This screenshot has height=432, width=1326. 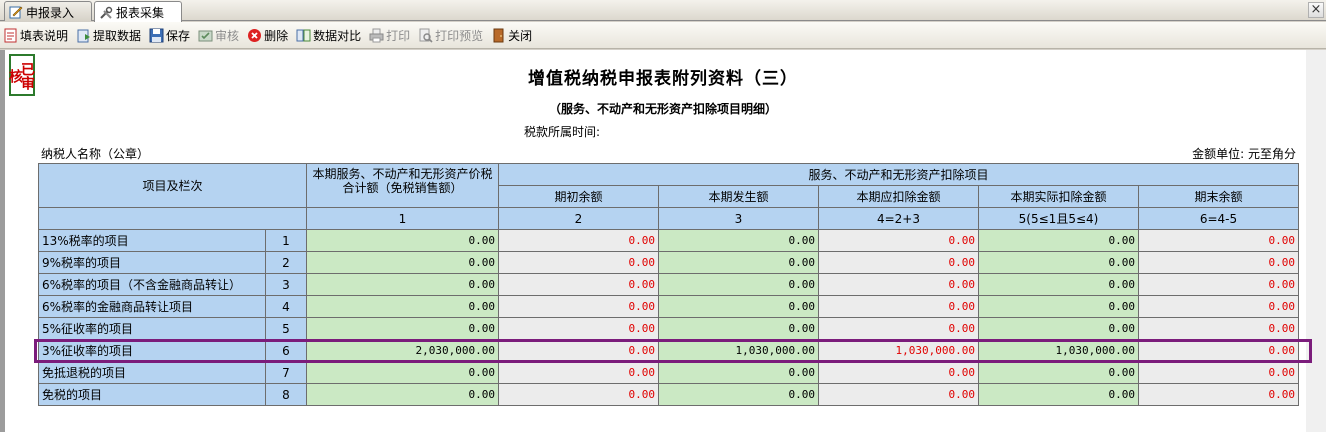 What do you see at coordinates (286, 306) in the screenshot?
I see `row-number: 4` at bounding box center [286, 306].